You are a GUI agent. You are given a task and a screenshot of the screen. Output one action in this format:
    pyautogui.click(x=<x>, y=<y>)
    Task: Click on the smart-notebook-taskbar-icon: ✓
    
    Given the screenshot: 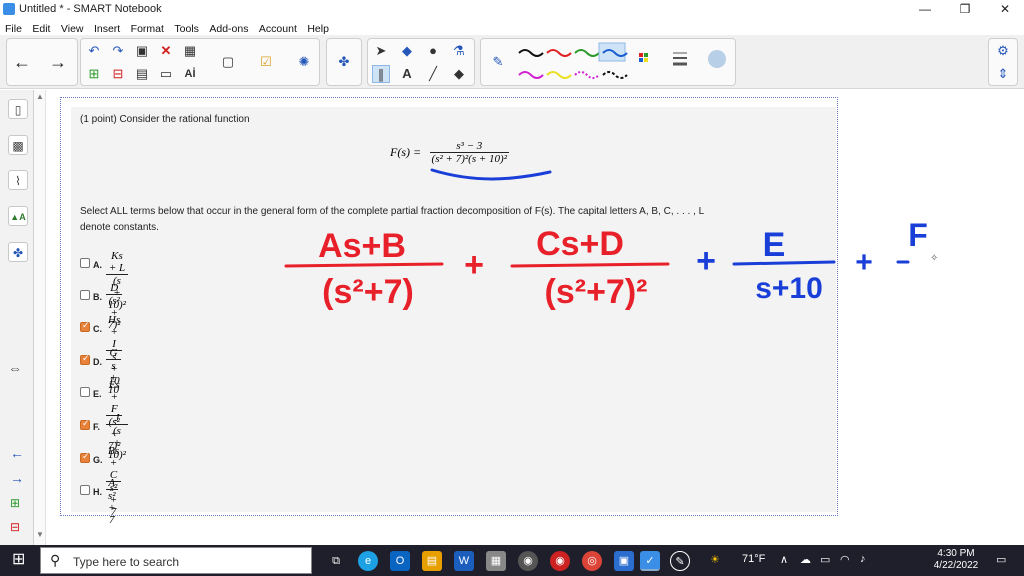 What is the action you would take?
    pyautogui.click(x=650, y=561)
    